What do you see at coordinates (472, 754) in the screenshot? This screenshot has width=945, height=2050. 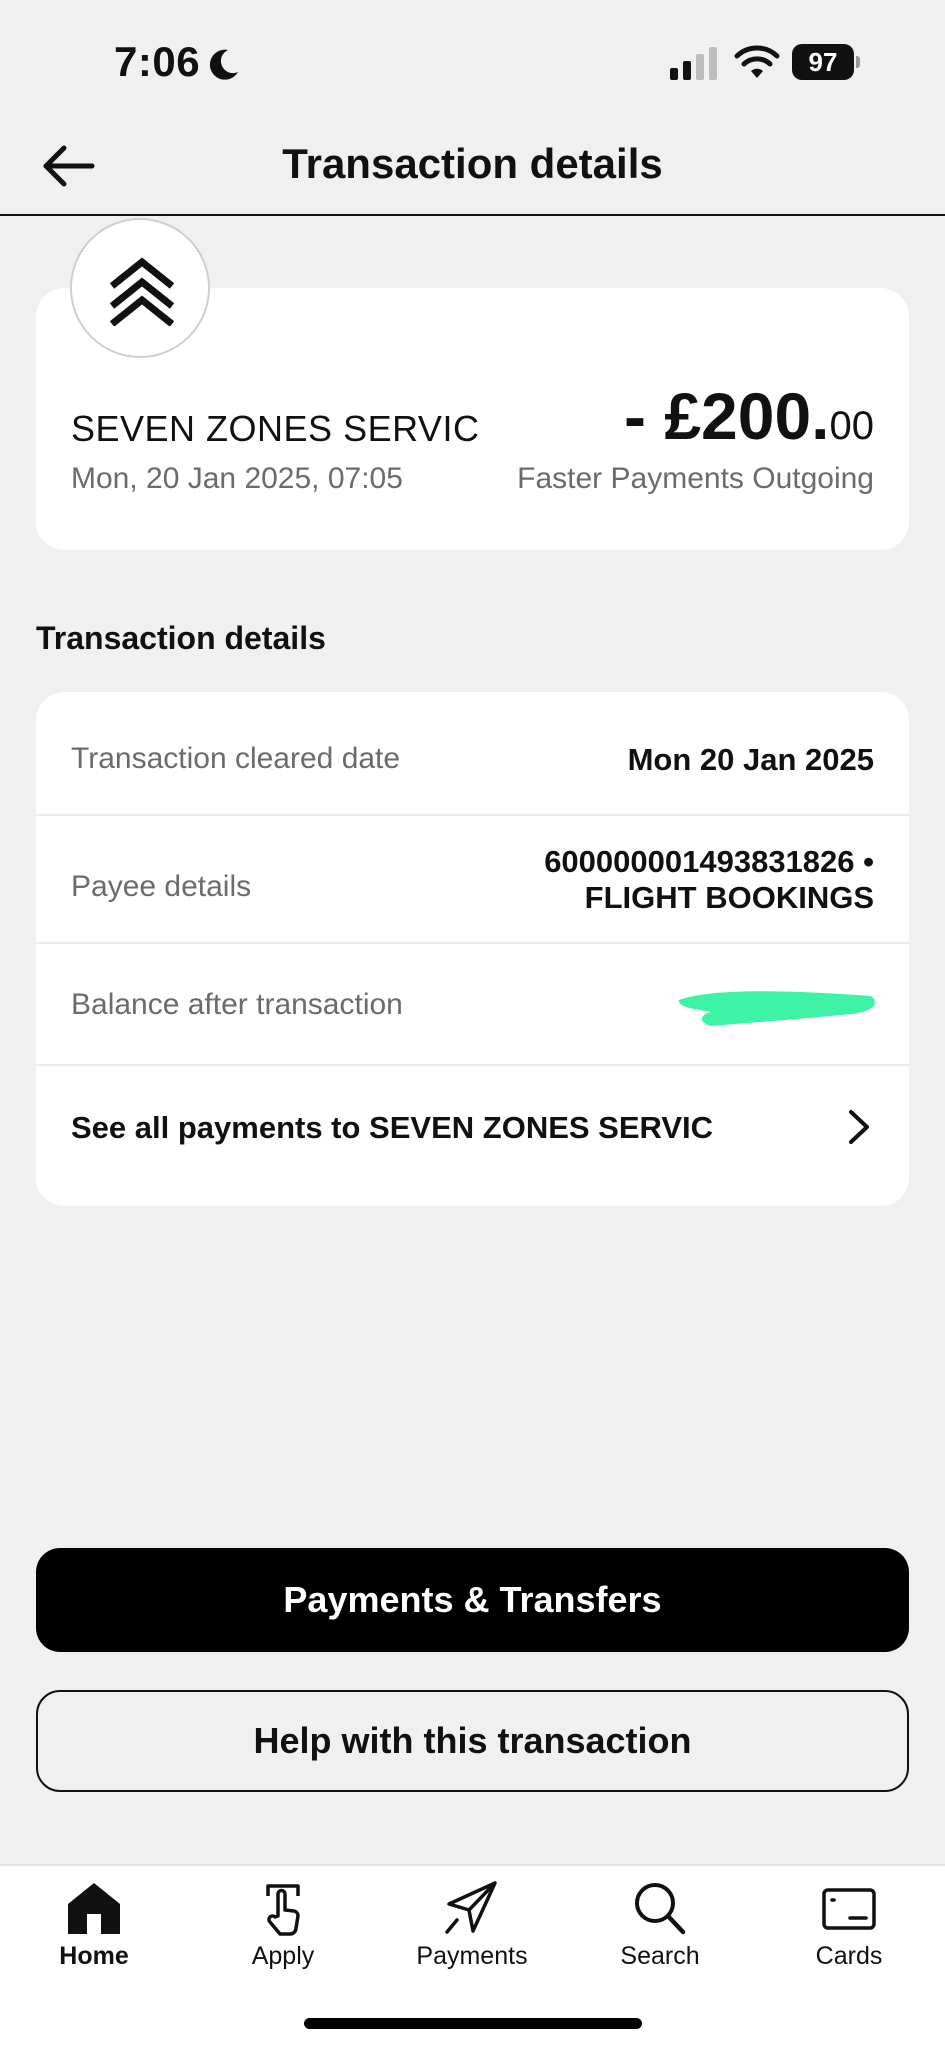 I see `detail-row-cleared-date: Transaction cleared date Mon 20 Jan 2025` at bounding box center [472, 754].